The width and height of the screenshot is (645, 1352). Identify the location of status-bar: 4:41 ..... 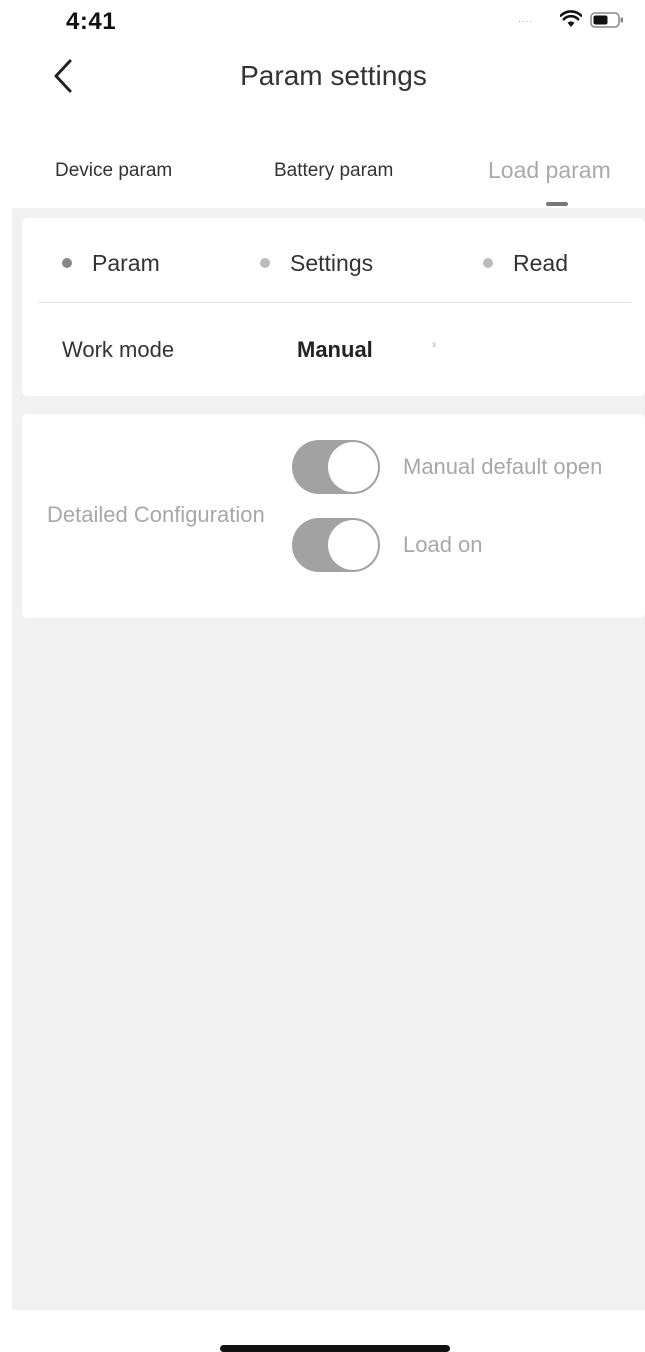
(322, 20).